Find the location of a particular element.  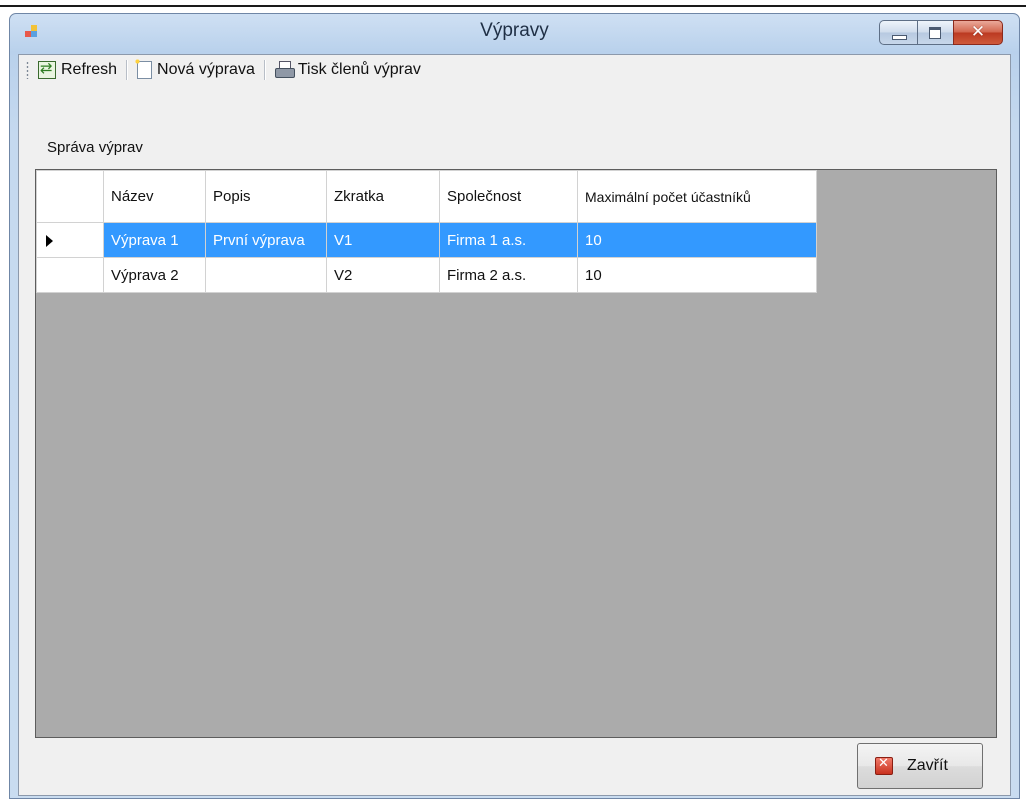

column-header-popis: Popis is located at coordinates (266, 196).